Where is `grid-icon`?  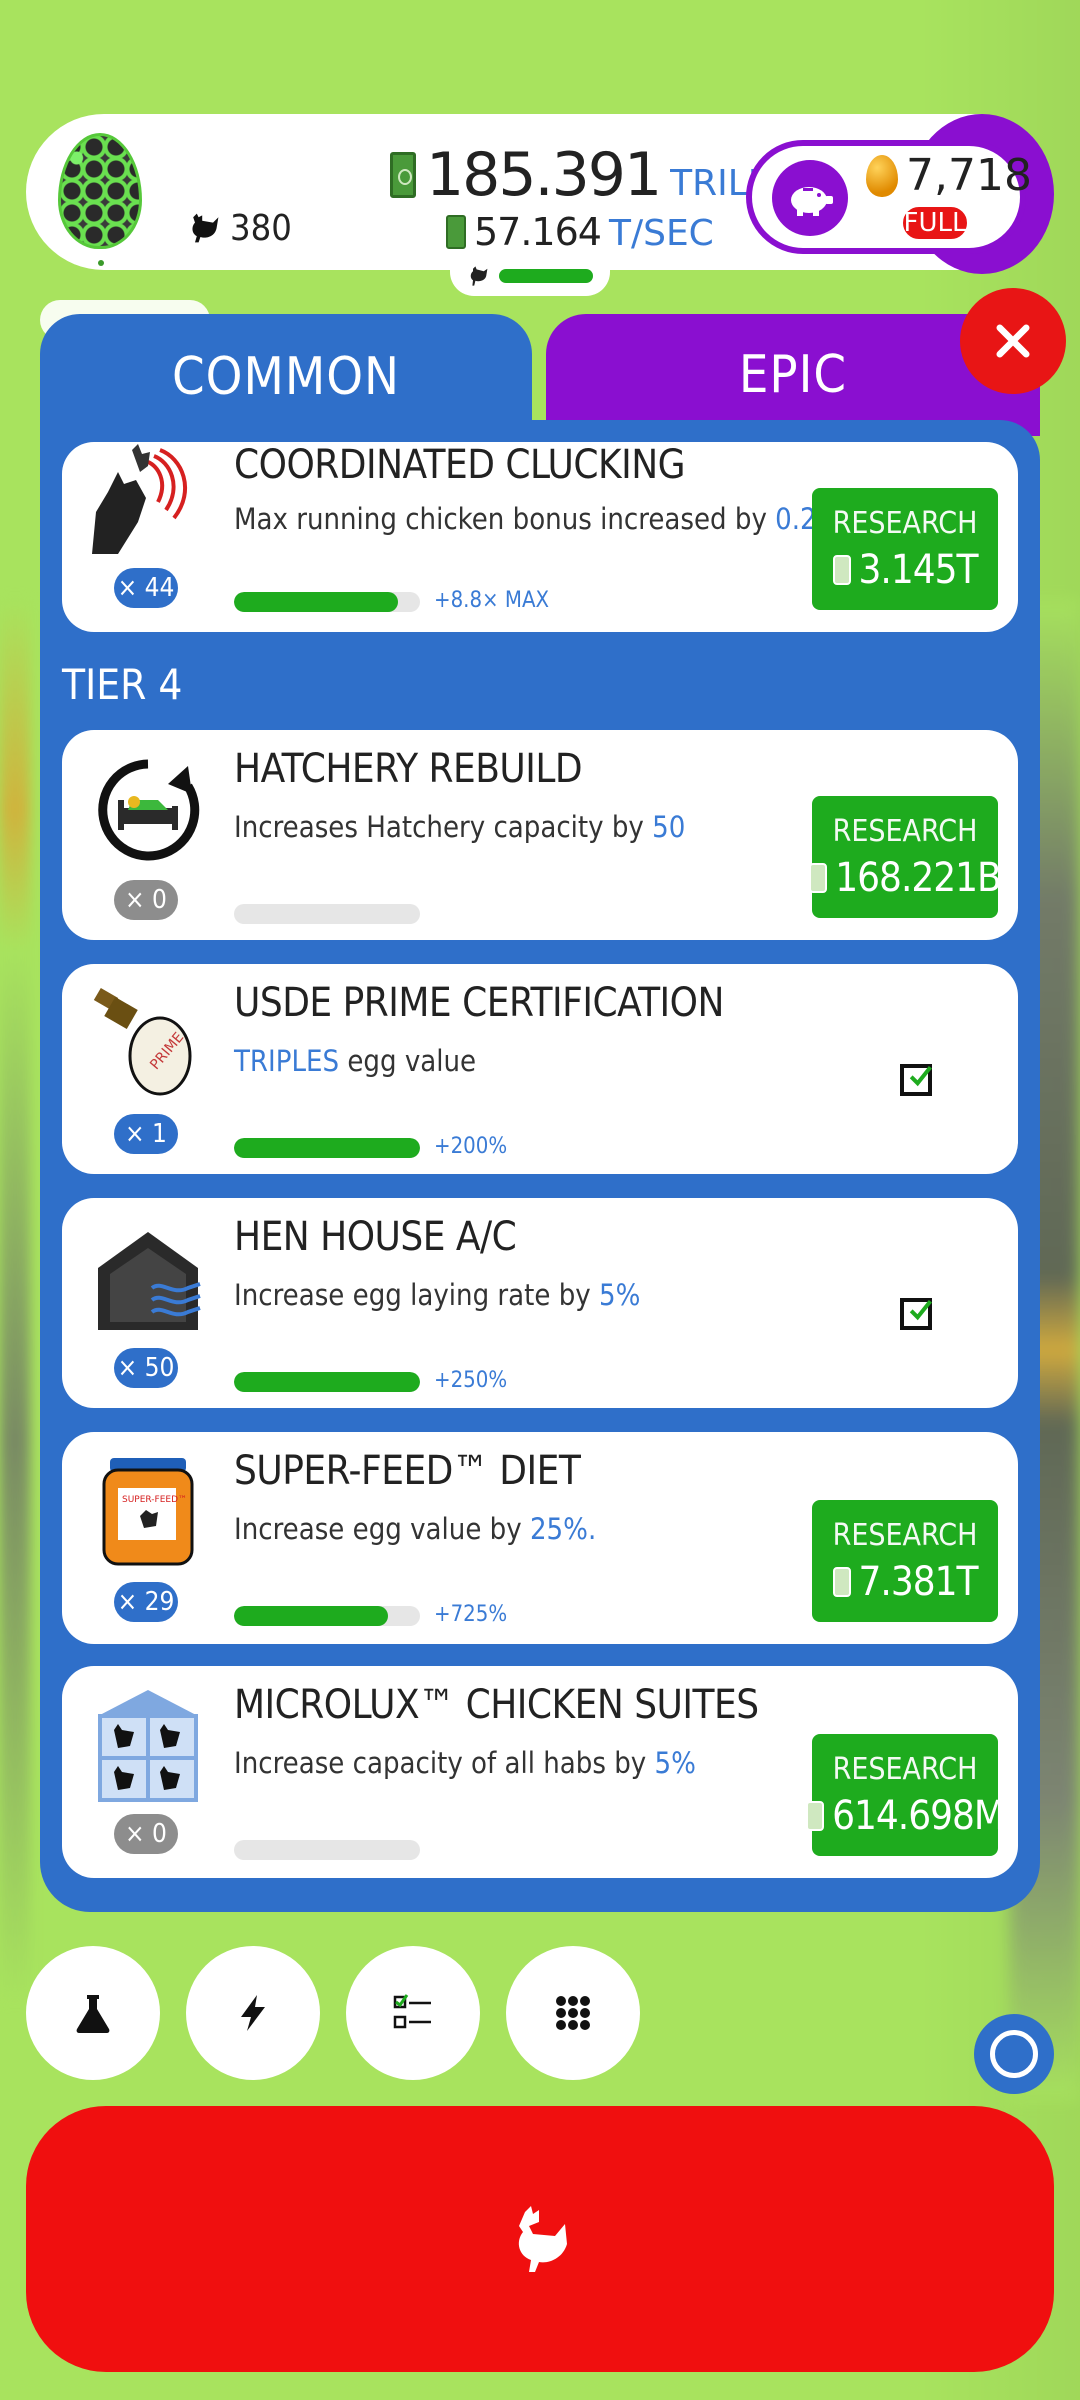
grid-icon is located at coordinates (573, 2013).